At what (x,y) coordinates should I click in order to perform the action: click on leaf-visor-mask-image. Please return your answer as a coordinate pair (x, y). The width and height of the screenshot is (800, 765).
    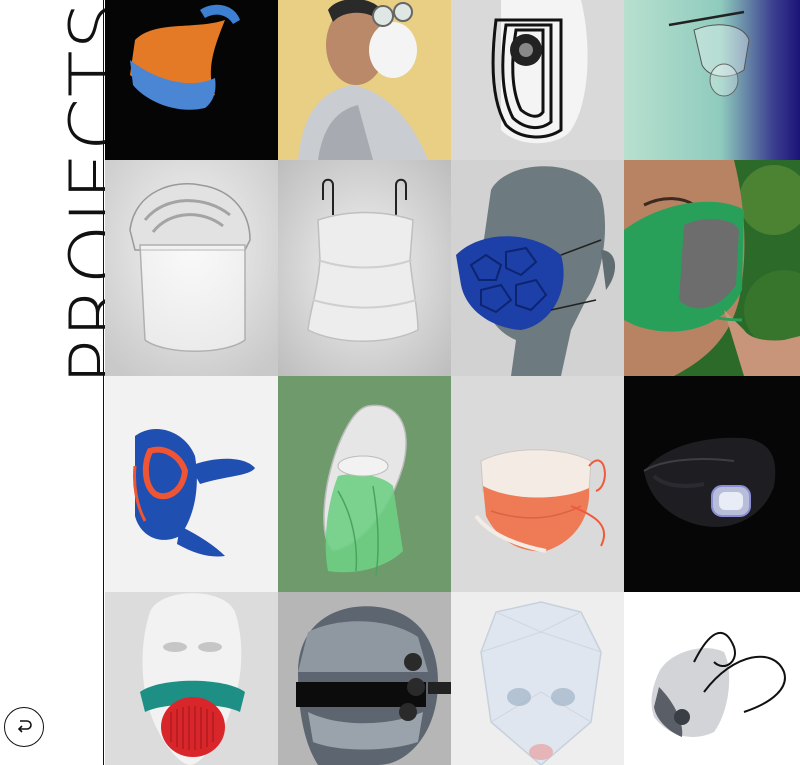
    Looking at the image, I should click on (364, 484).